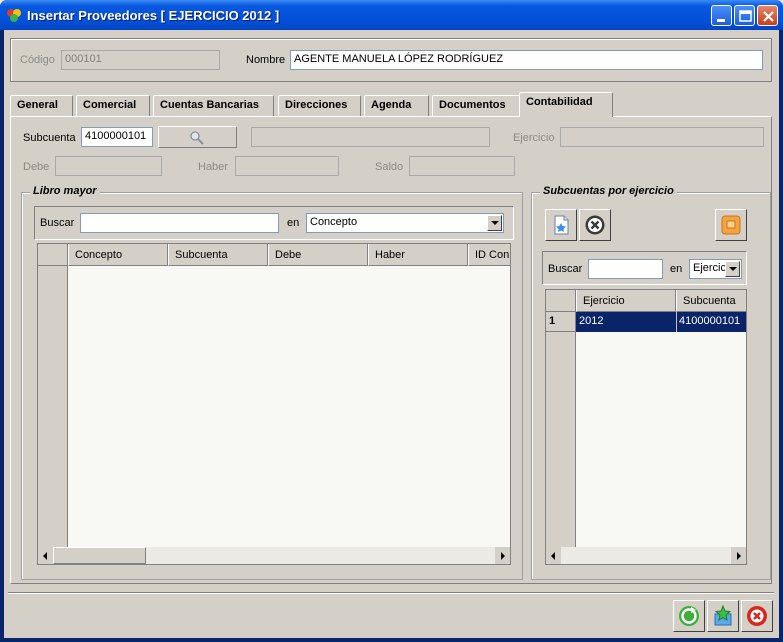 This screenshot has height=642, width=783. I want to click on save-new-icon, so click(723, 615).